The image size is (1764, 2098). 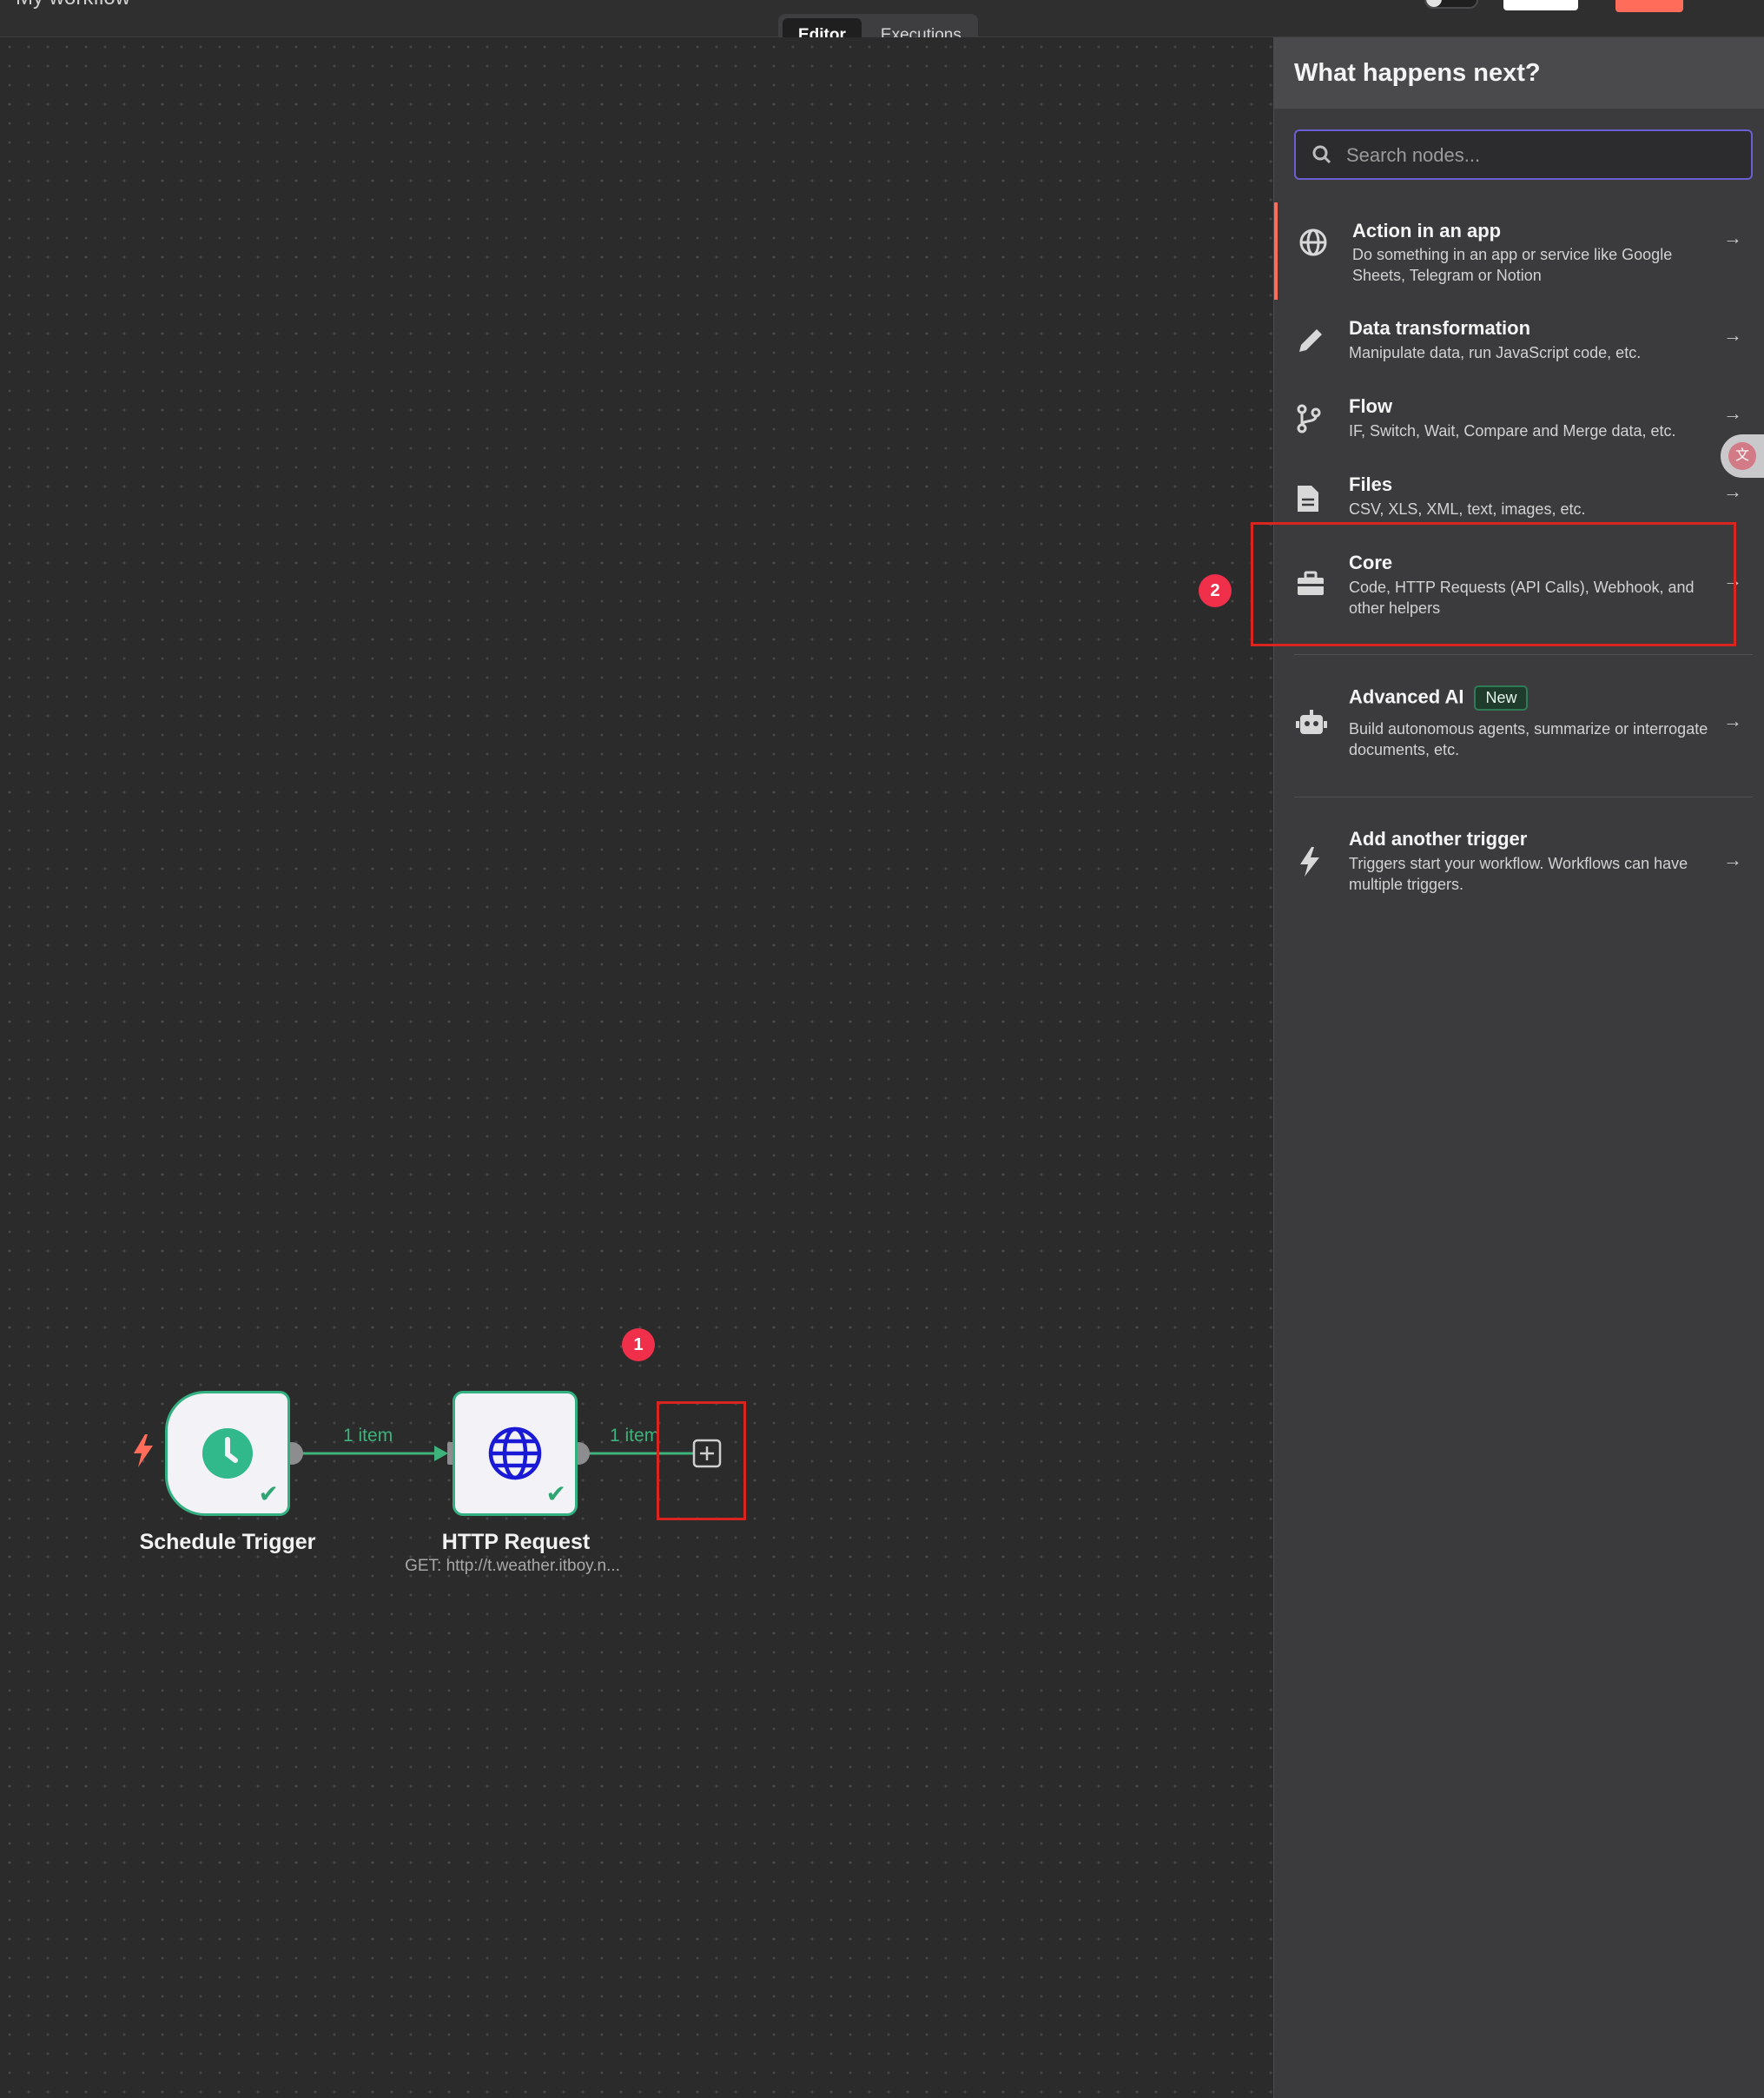 What do you see at coordinates (1215, 590) in the screenshot?
I see `annotation-badge-2: 2` at bounding box center [1215, 590].